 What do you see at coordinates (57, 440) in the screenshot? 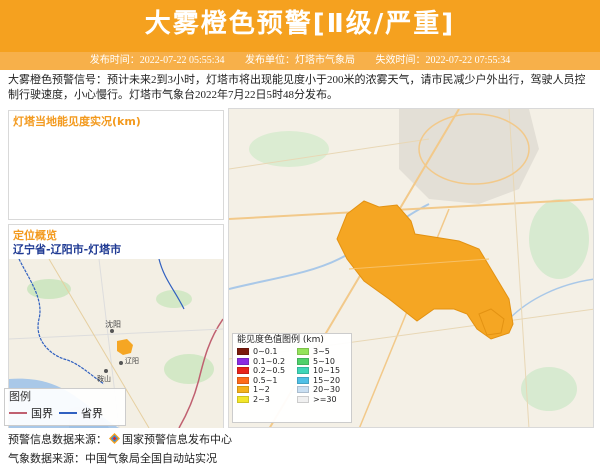
I see `warning-source-label: 预警信息数据来源：` at bounding box center [57, 440].